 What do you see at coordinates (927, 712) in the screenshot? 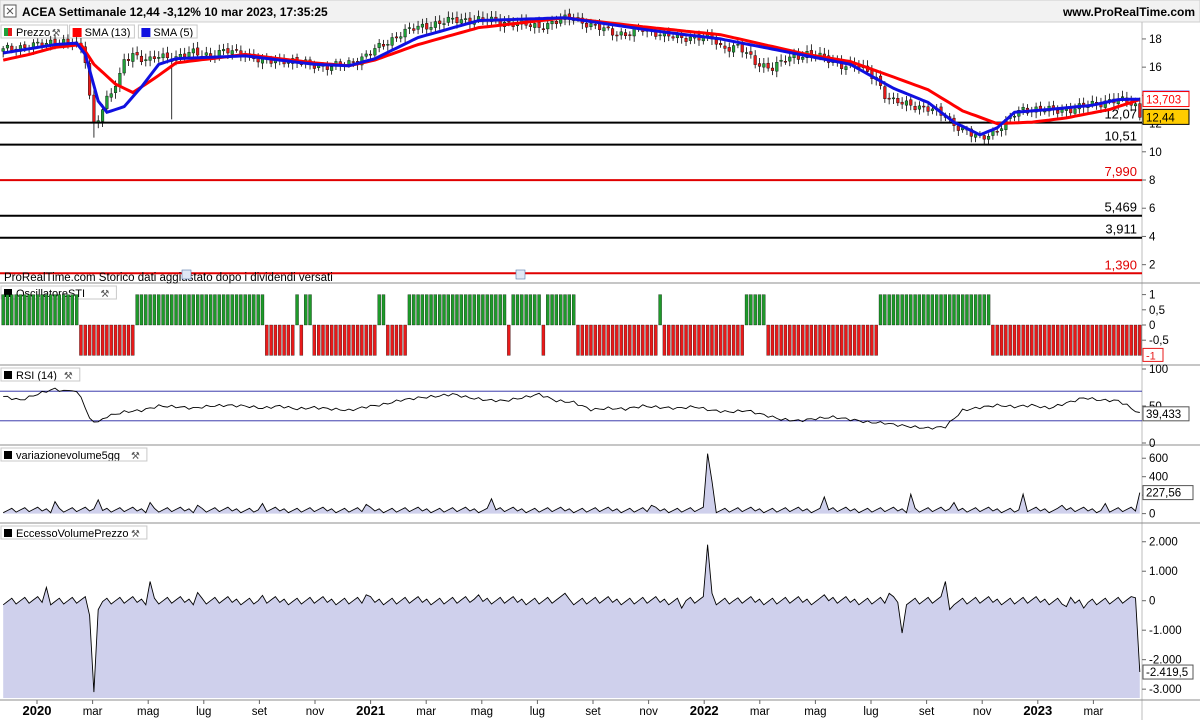
I see `x-tick-label: set` at bounding box center [927, 712].